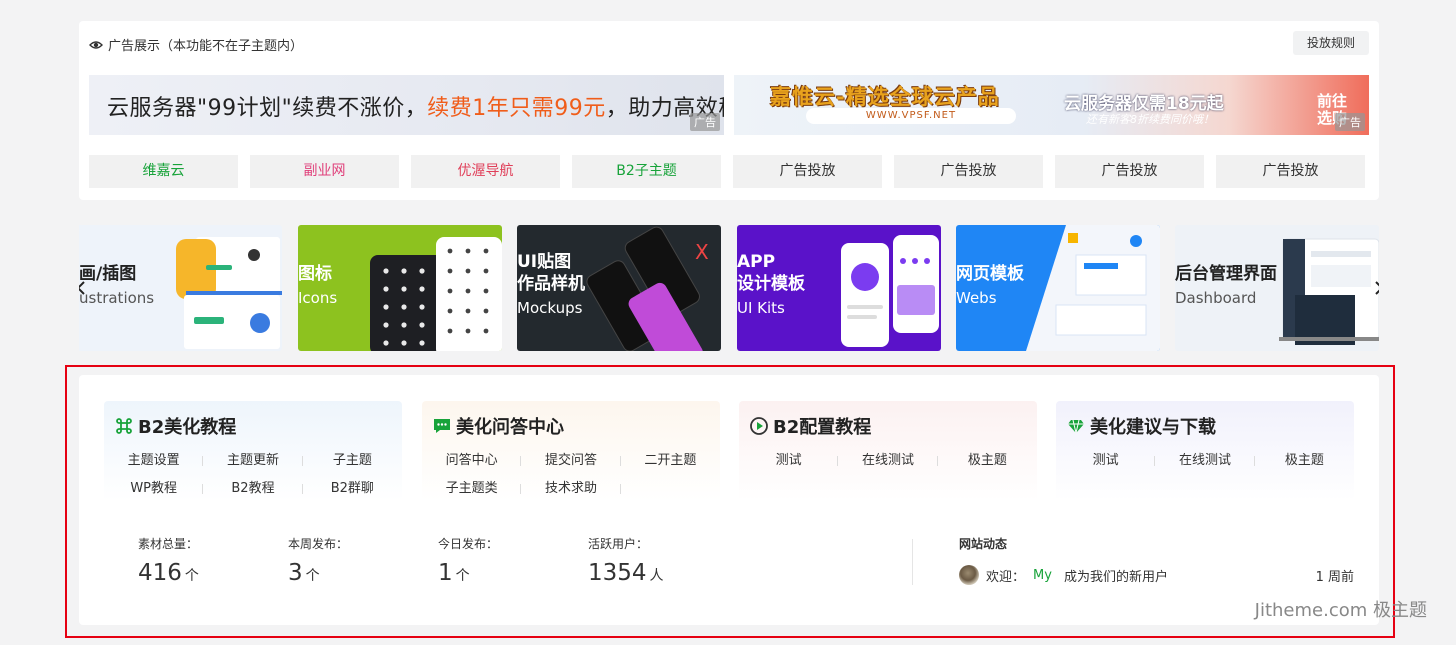 The width and height of the screenshot is (1456, 645). I want to click on category-link: WP教程, so click(154, 489).